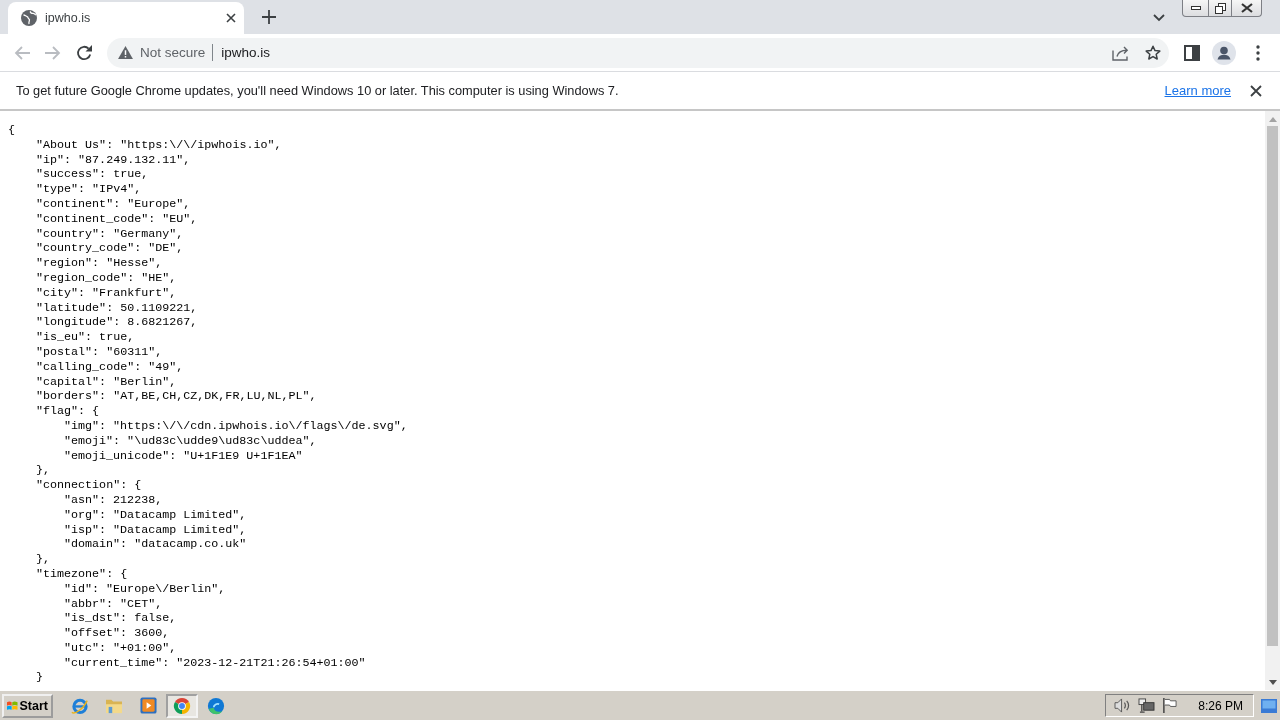  Describe the element at coordinates (110, 249) in the screenshot. I see `code-line: "country_code": "DE",` at that location.